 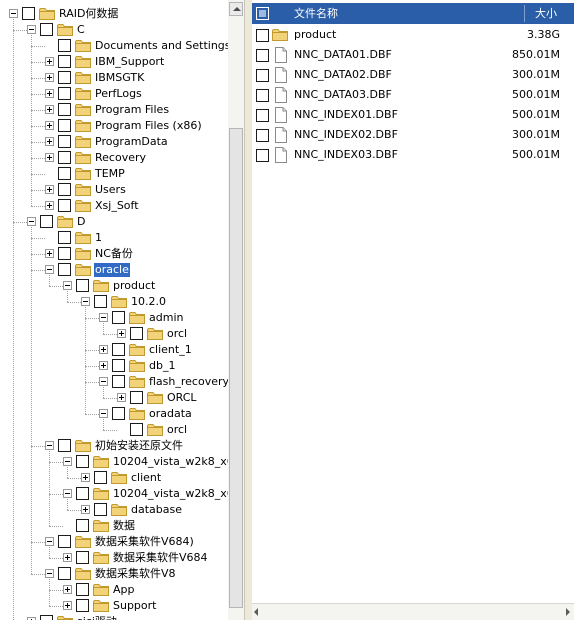 I want to click on tree-item: 10.2.0, so click(x=114, y=302).